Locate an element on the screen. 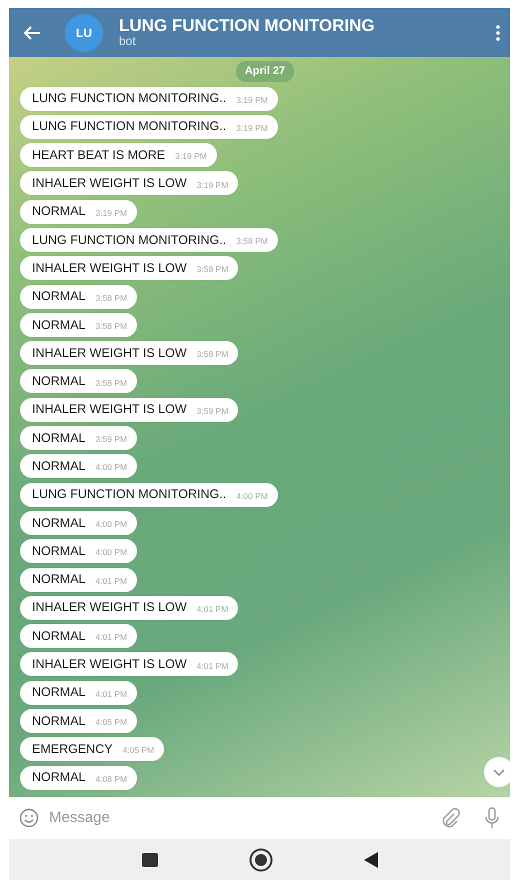 The image size is (519, 884). emoji-icon is located at coordinates (29, 818).